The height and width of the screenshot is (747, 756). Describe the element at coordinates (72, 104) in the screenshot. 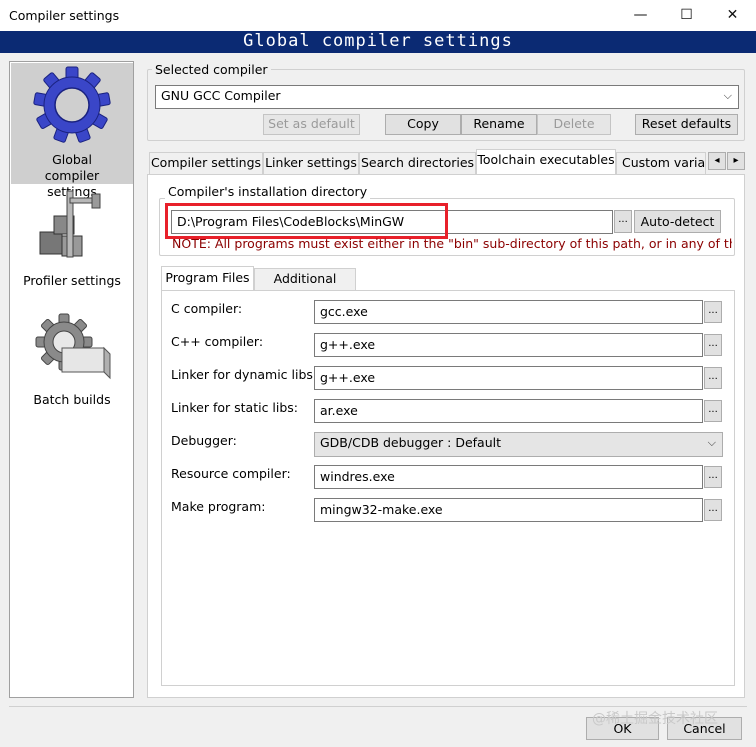

I see `gear-icon` at that location.